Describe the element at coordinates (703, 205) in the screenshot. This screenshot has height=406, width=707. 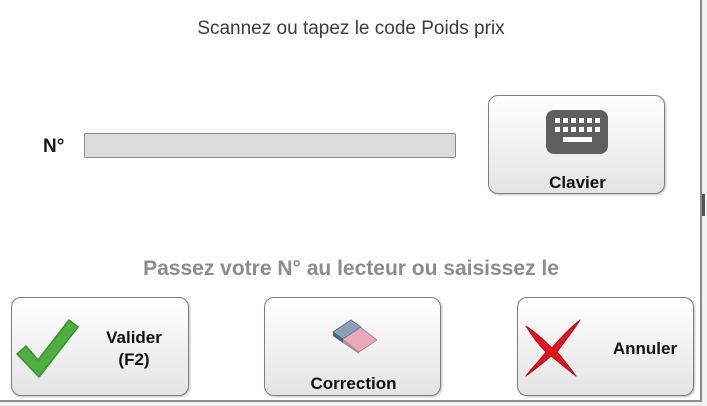
I see `background-scrollbar` at that location.